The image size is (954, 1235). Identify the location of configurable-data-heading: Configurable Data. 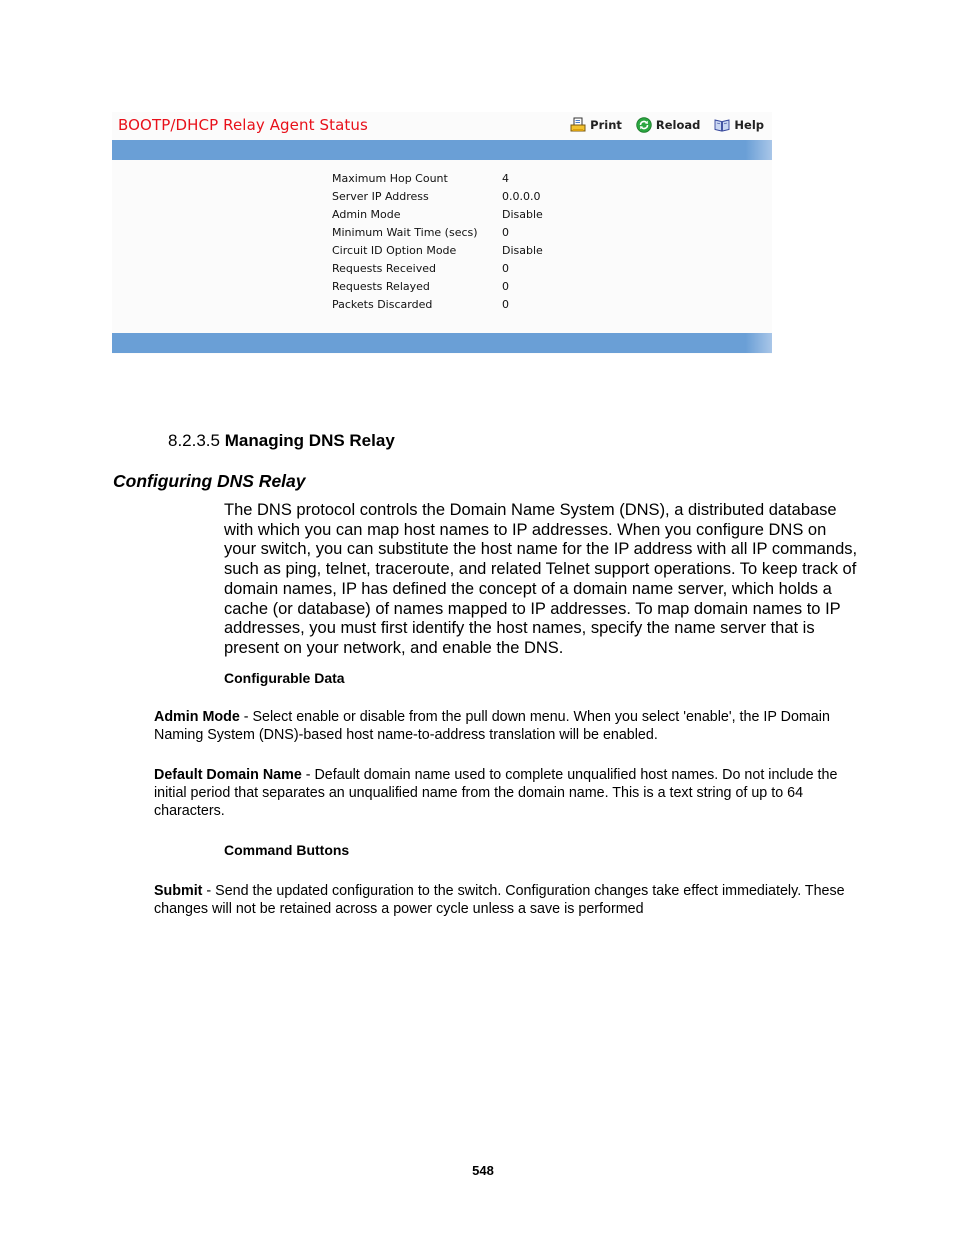
(284, 678).